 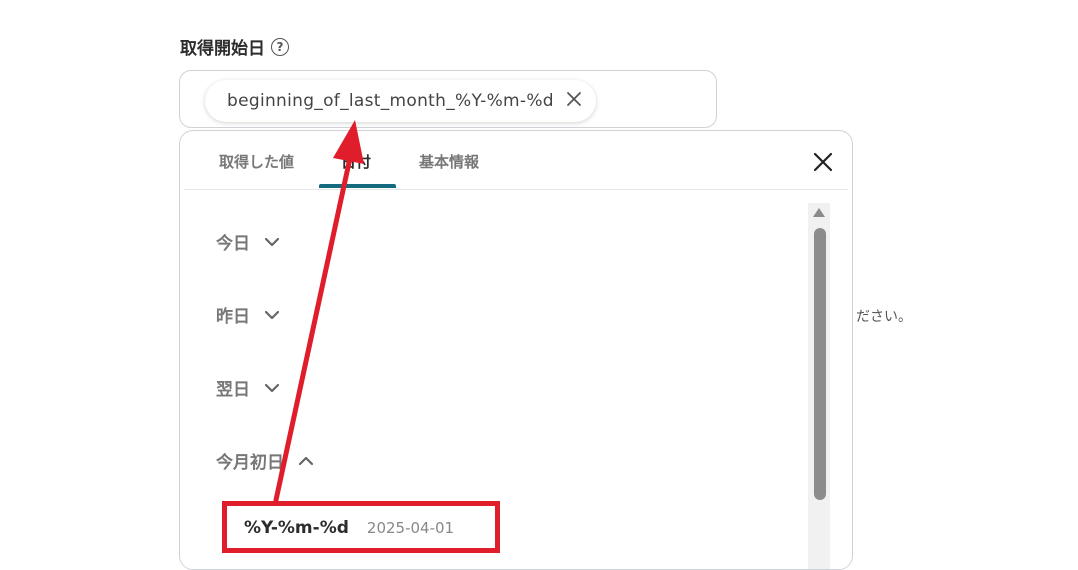 I want to click on group-tomorrow: 翌日, so click(x=248, y=387).